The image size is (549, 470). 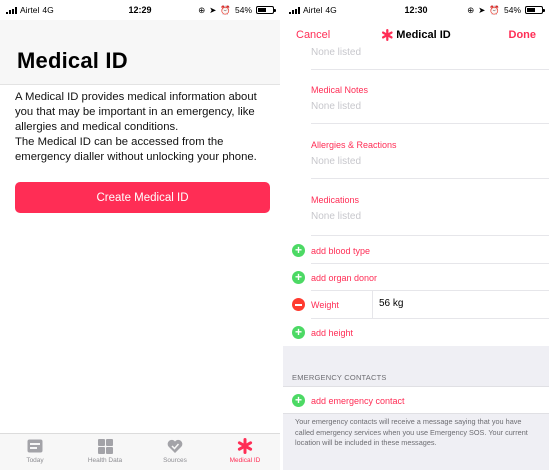 What do you see at coordinates (175, 460) in the screenshot?
I see `tab-label: Sources` at bounding box center [175, 460].